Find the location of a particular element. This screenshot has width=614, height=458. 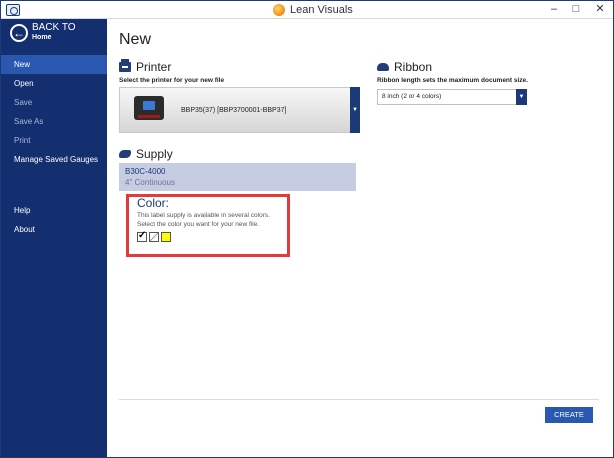

create-button: CREATE is located at coordinates (569, 415).